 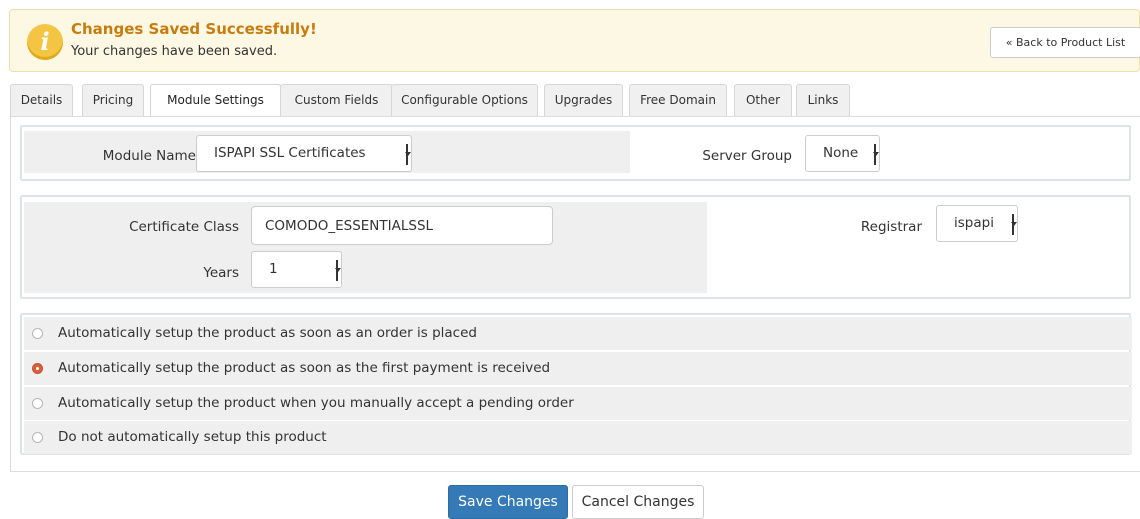 I want to click on tab-custom-fields: Custom Fields, so click(x=336, y=100).